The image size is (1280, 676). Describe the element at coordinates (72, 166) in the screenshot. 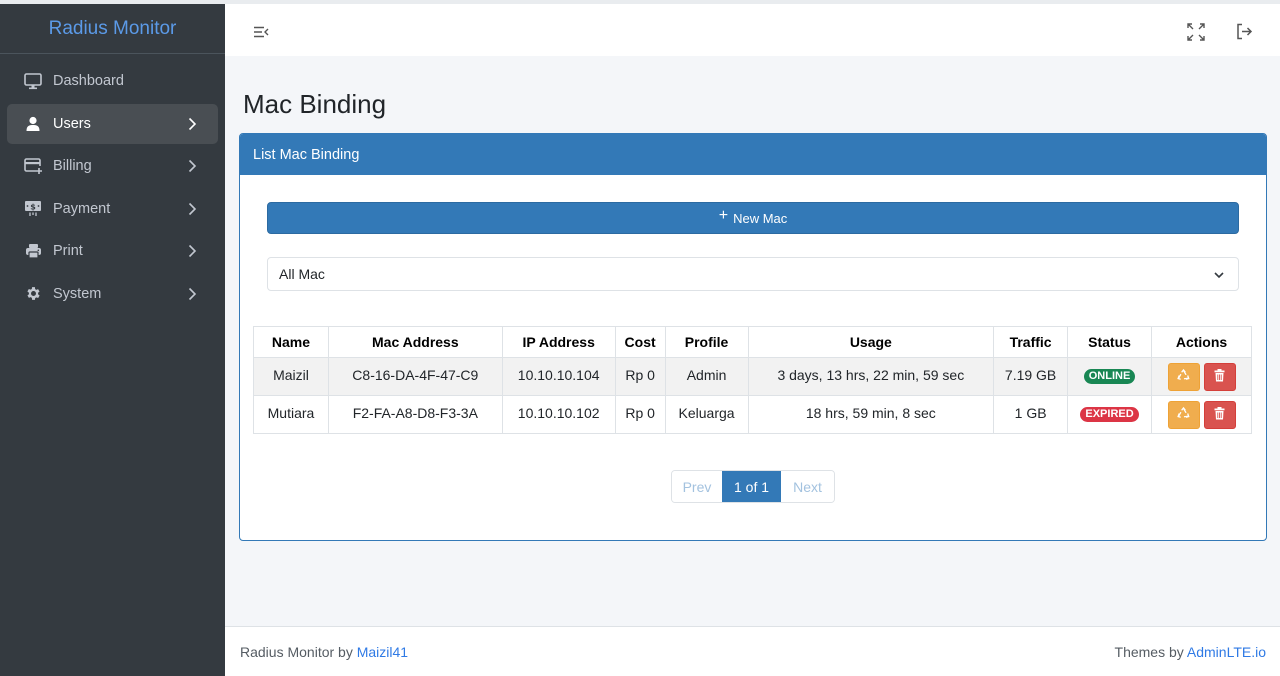

I see `sidebar-item-label: Billing` at that location.